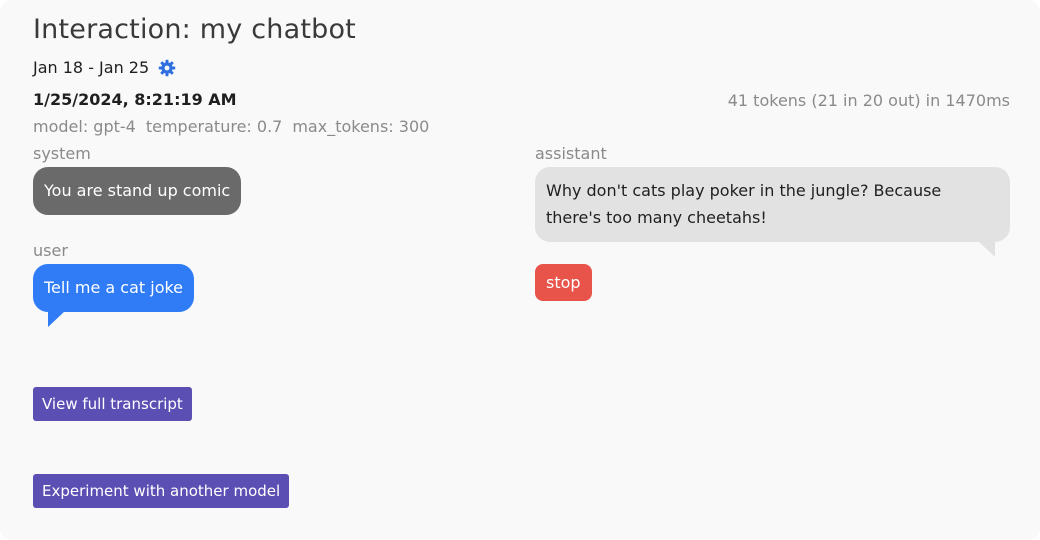  What do you see at coordinates (563, 282) in the screenshot?
I see `finish-reason-badge: stop` at bounding box center [563, 282].